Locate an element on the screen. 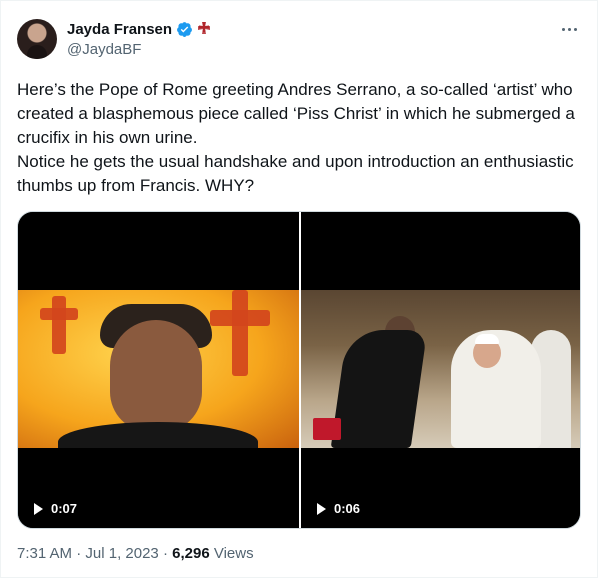 This screenshot has height=578, width=598. more-options-icon is located at coordinates (569, 29).